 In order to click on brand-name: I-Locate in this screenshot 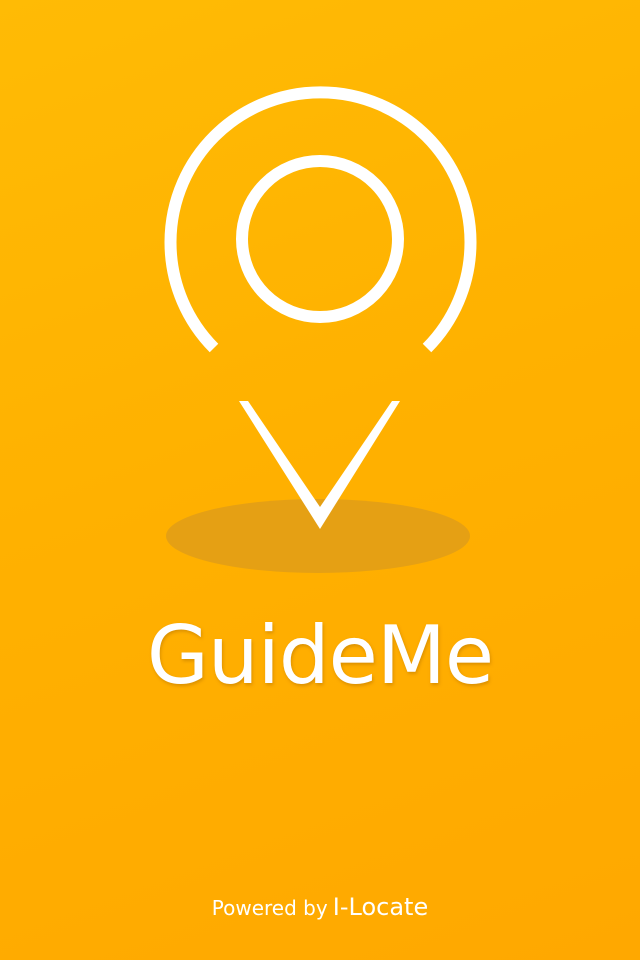, I will do `click(380, 907)`.